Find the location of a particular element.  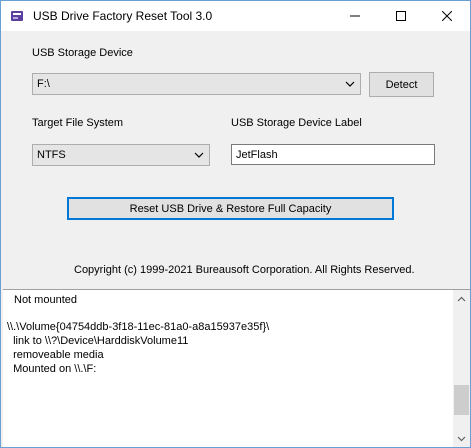

minimize-icon is located at coordinates (355, 16).